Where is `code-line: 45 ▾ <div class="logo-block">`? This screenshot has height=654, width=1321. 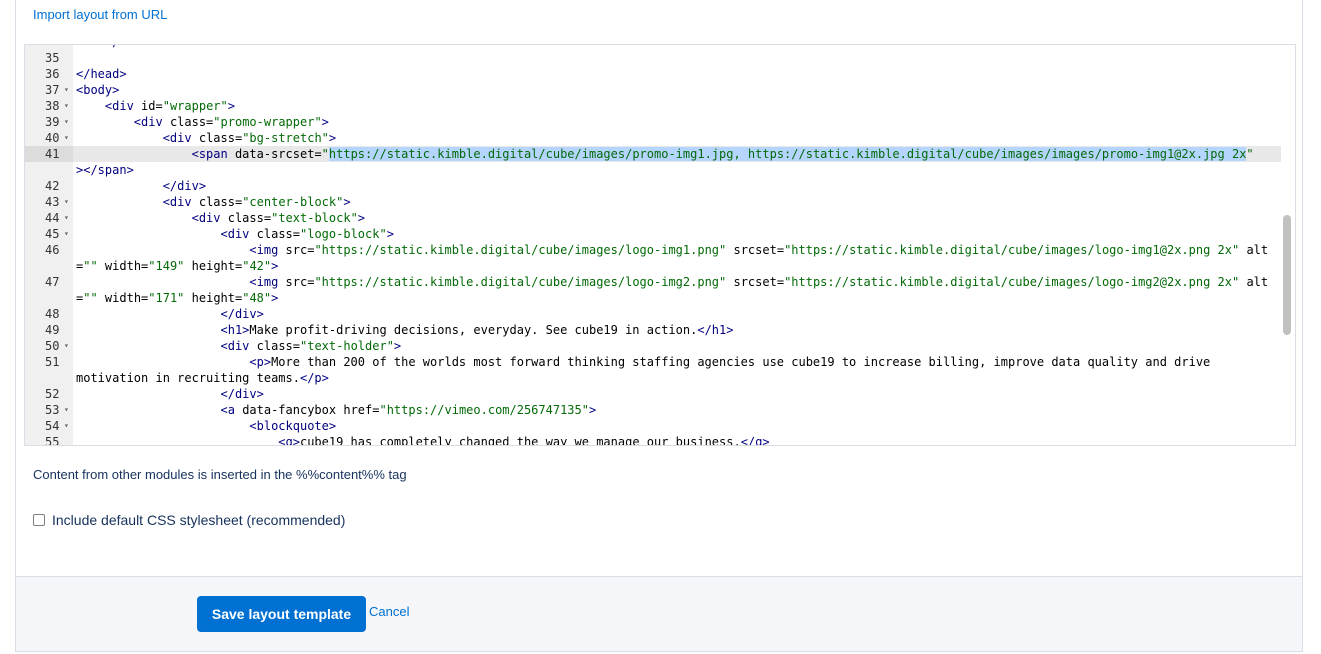 code-line: 45 ▾ <div class="logo-block"> is located at coordinates (653, 234).